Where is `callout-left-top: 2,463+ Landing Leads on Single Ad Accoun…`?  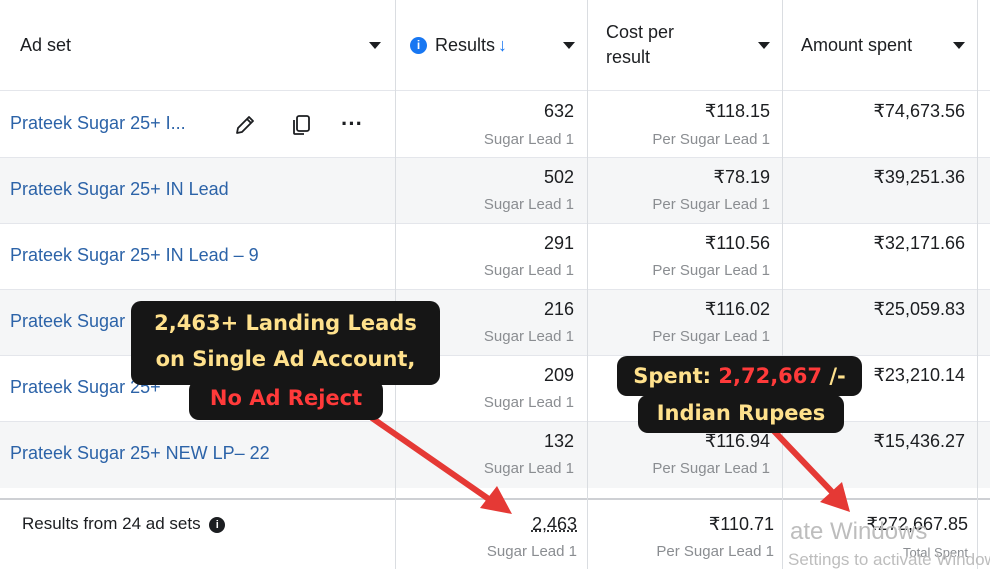 callout-left-top: 2,463+ Landing Leads on Single Ad Accoun… is located at coordinates (285, 343).